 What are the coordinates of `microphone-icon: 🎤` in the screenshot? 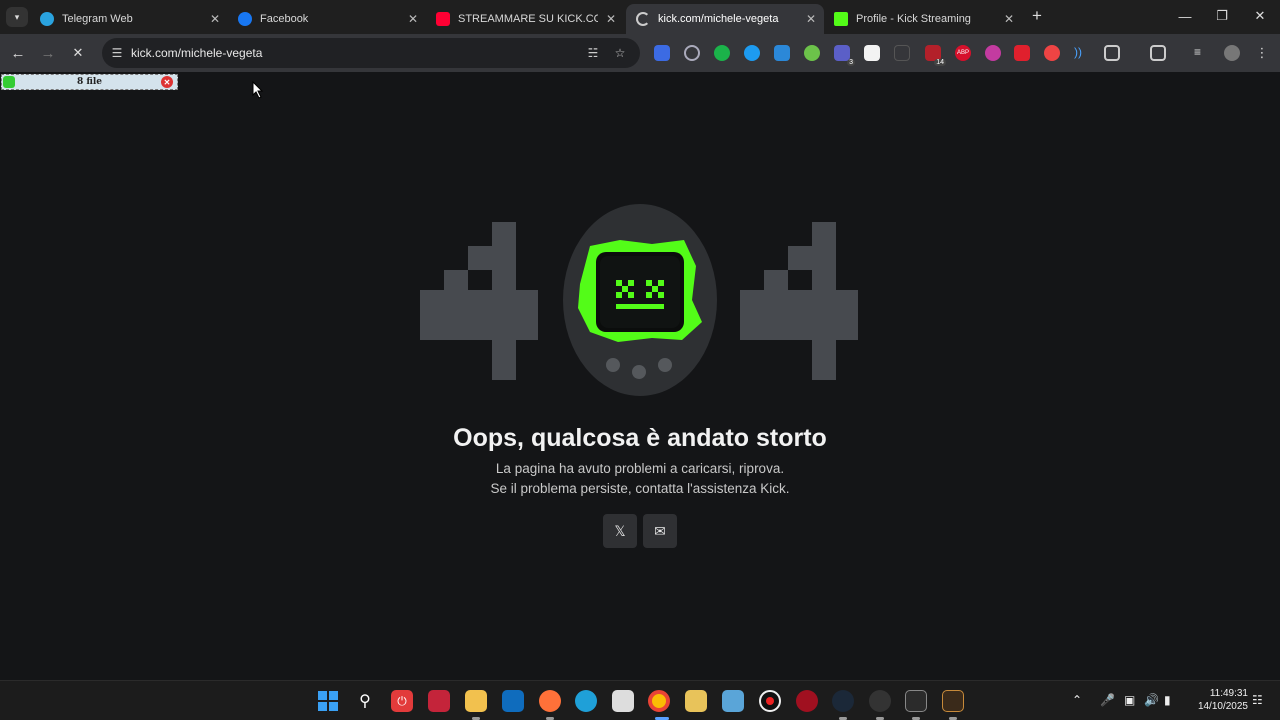 It's located at (1107, 700).